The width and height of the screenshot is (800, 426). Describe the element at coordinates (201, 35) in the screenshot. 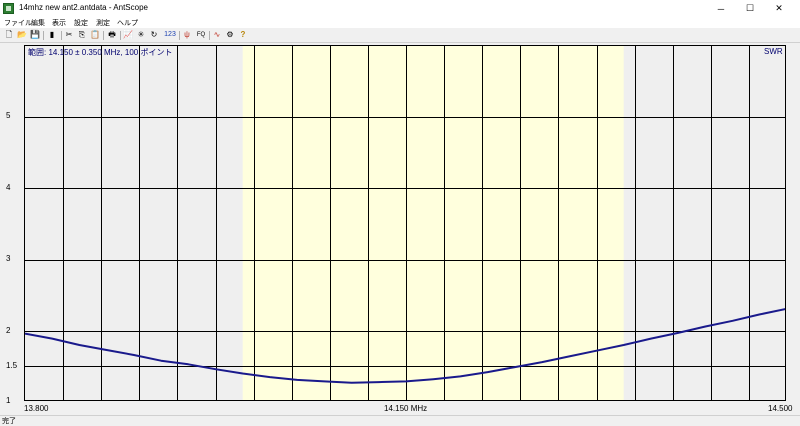

I see `fq-icon: FQ` at that location.